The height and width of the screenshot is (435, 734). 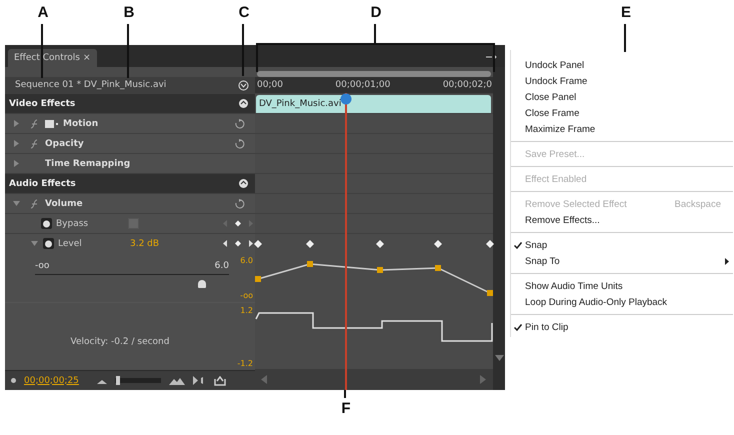 I want to click on scroll-left-icon, so click(x=264, y=379).